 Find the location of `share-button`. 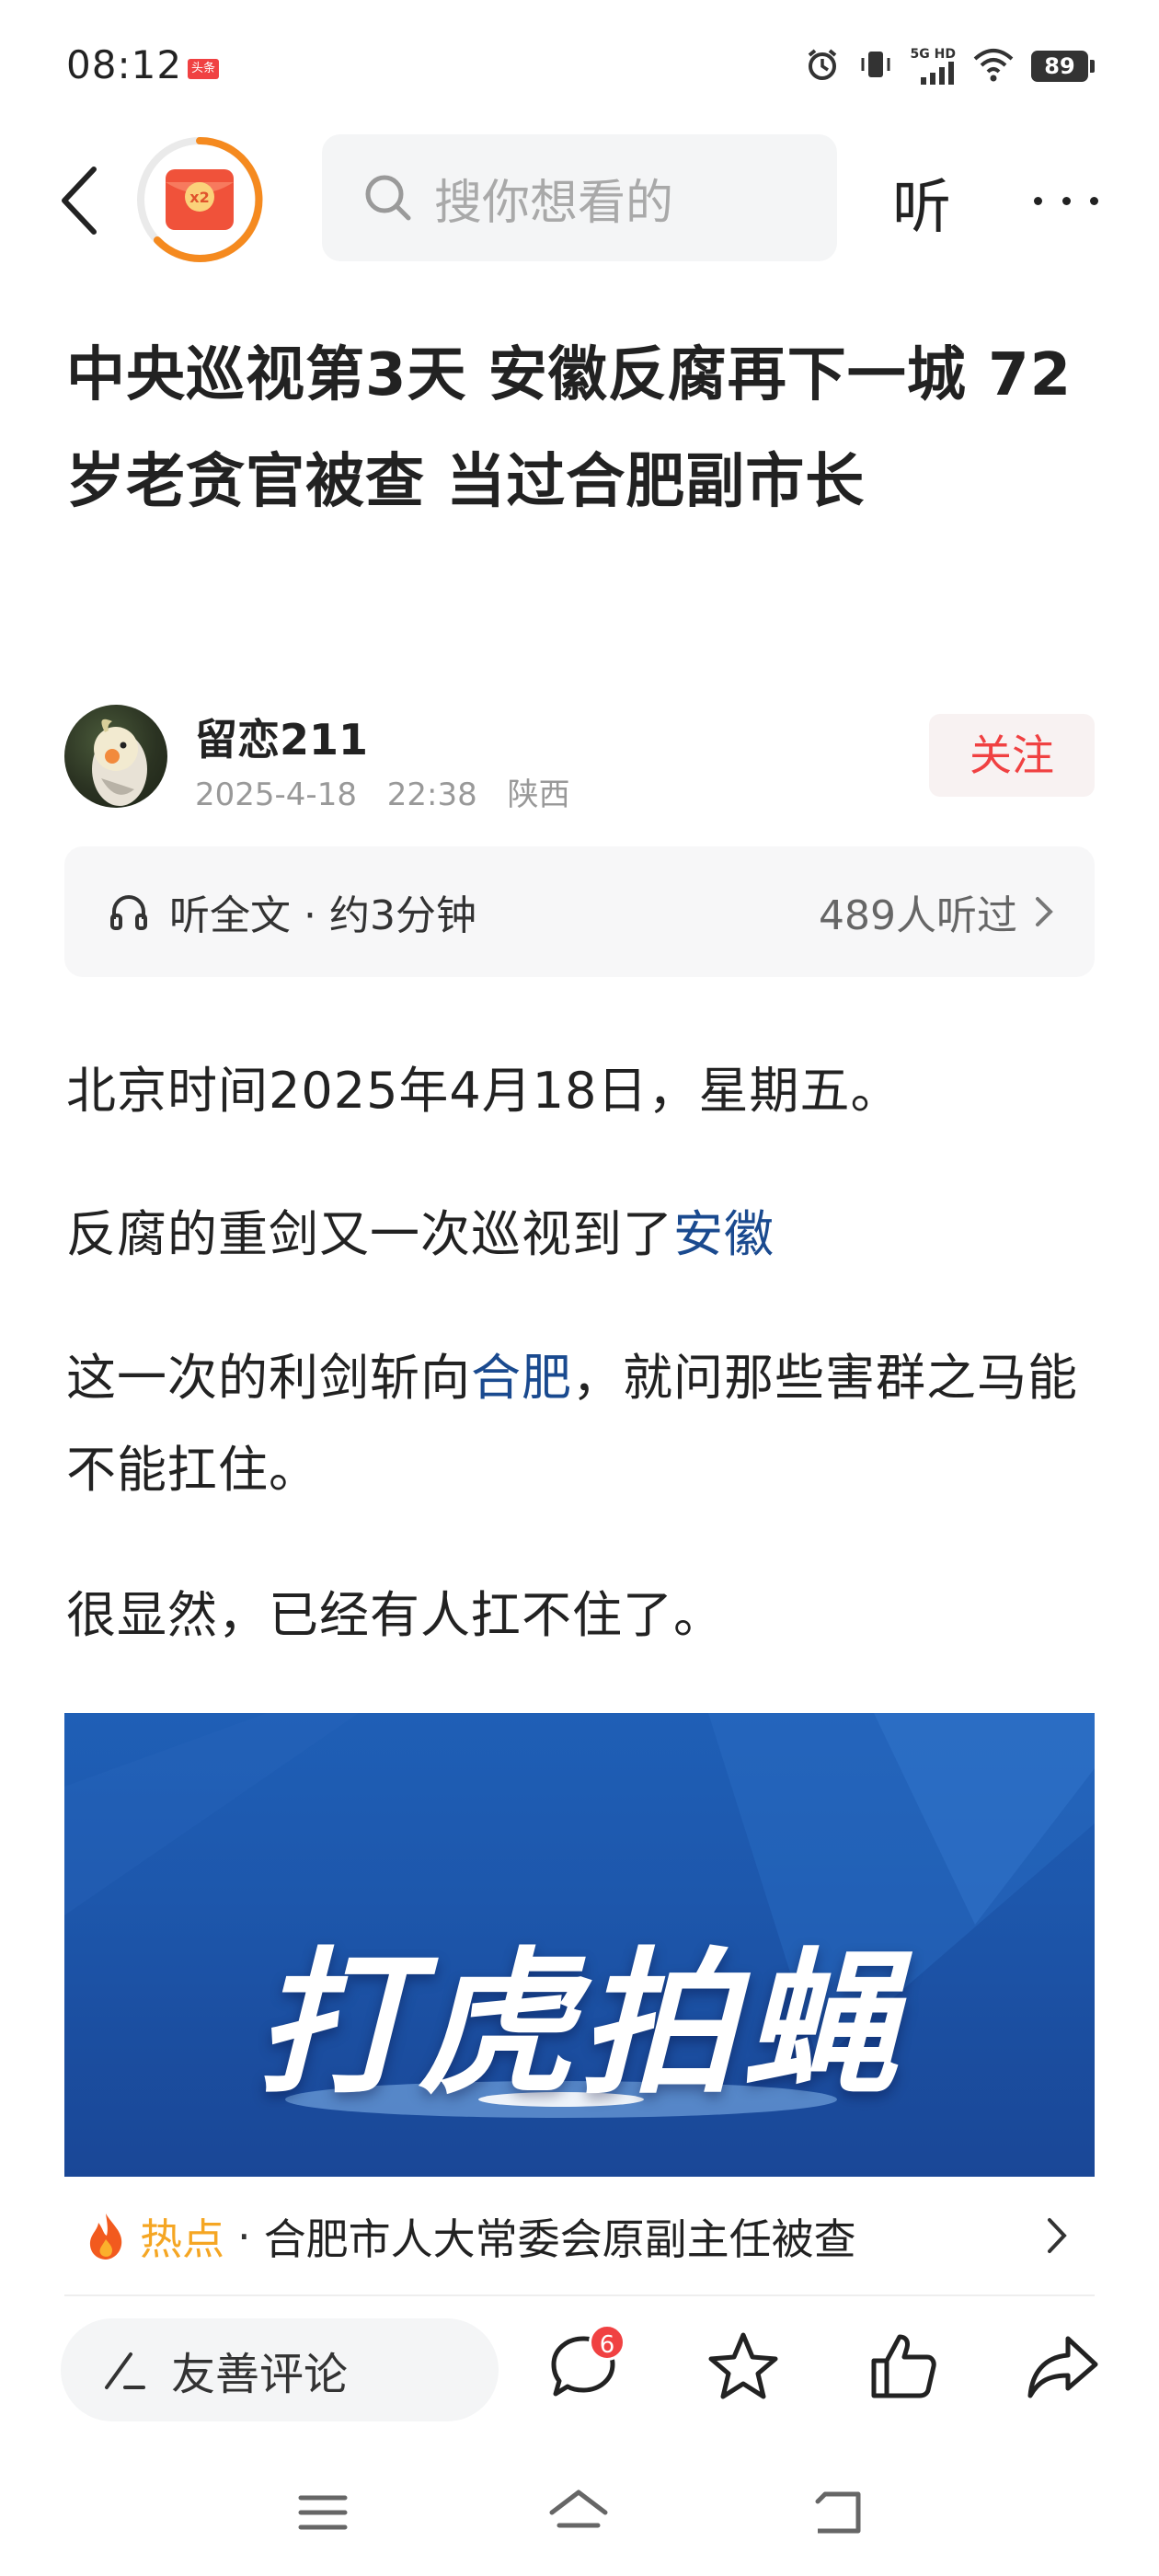

share-button is located at coordinates (1063, 2366).